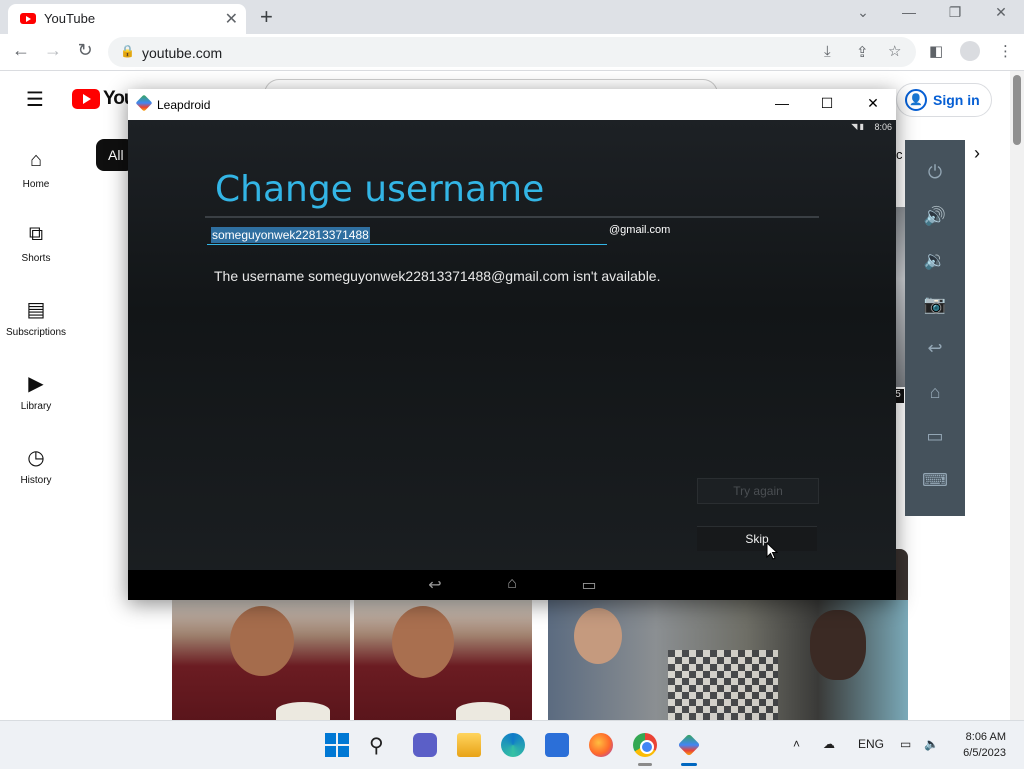  I want to click on leapdroid-close-button: ✕, so click(873, 103).